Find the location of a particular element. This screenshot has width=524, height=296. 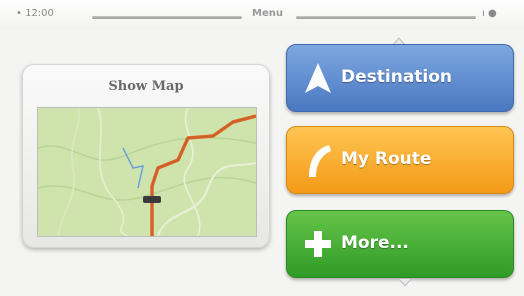

route-curve-icon is located at coordinates (320, 161).